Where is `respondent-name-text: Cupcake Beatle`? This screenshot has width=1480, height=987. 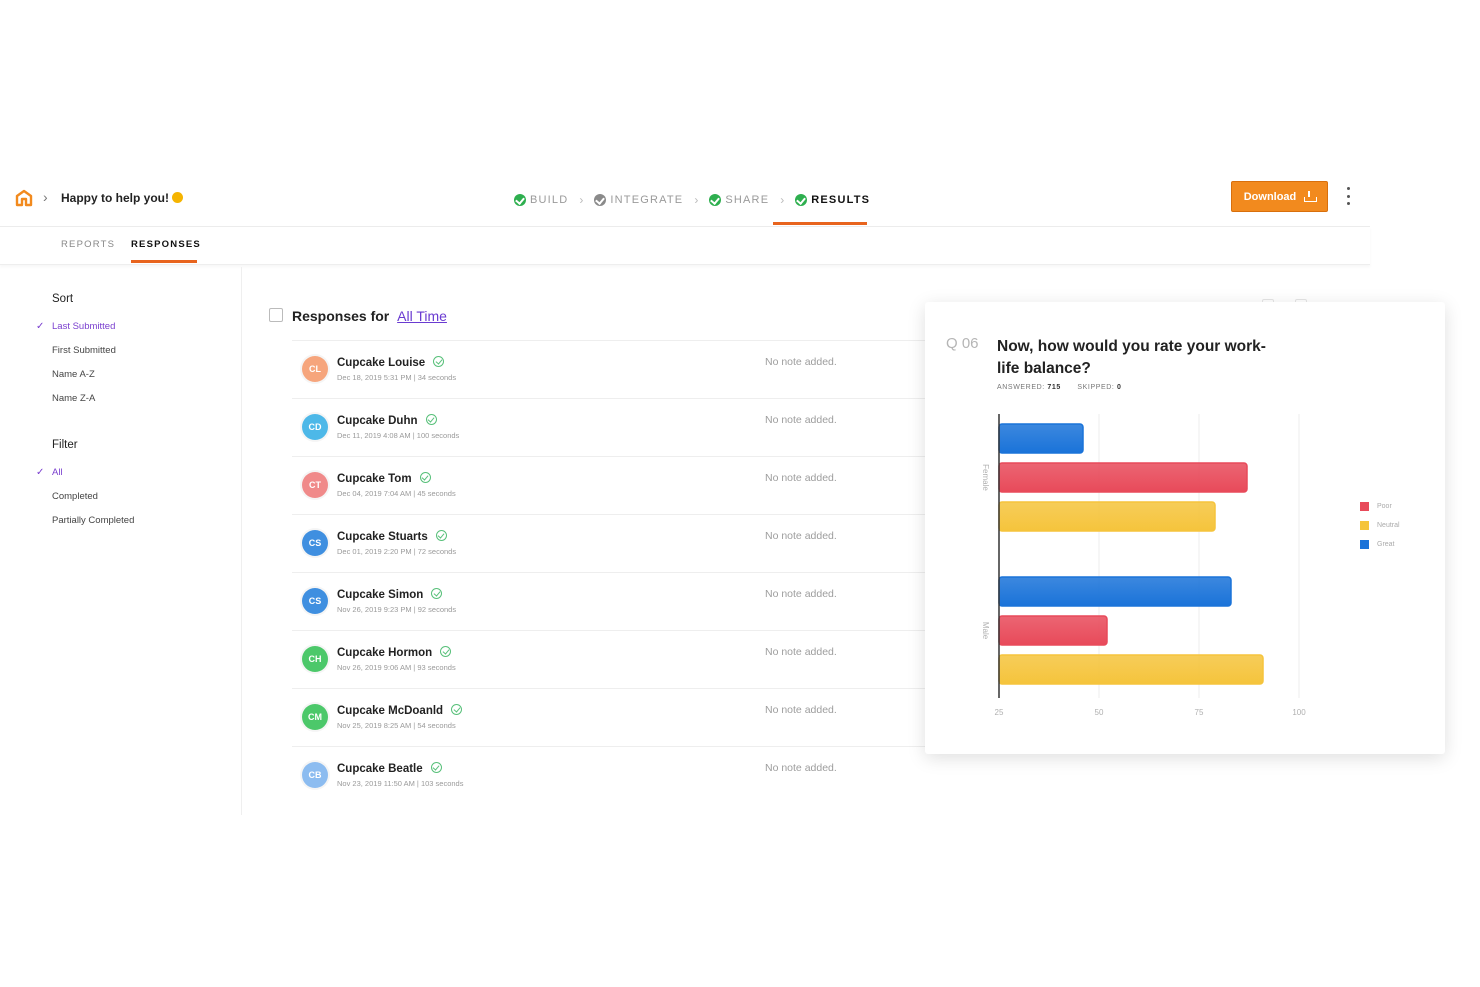 respondent-name-text: Cupcake Beatle is located at coordinates (380, 769).